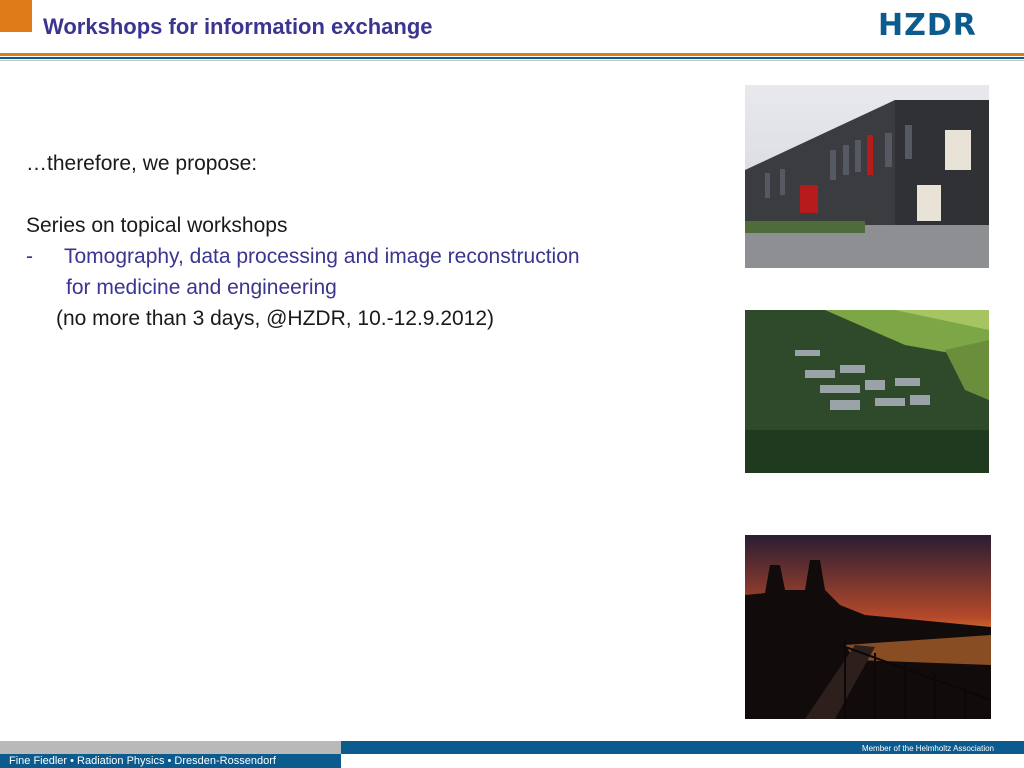 This screenshot has height=768, width=1024. Describe the element at coordinates (867, 176) in the screenshot. I see `building-photo` at that location.